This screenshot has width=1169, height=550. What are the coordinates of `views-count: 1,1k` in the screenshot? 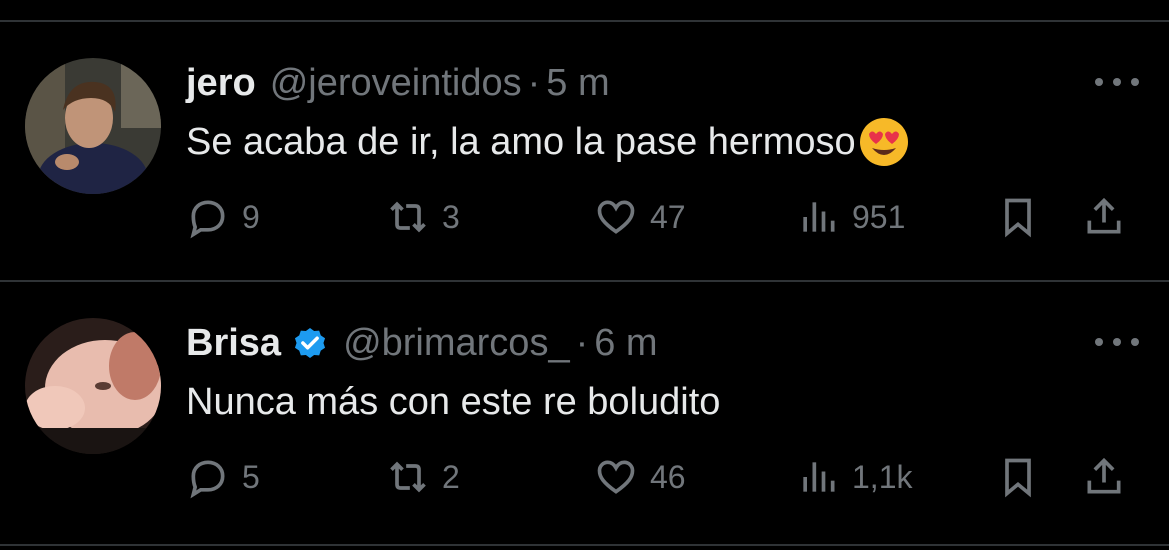 It's located at (882, 476).